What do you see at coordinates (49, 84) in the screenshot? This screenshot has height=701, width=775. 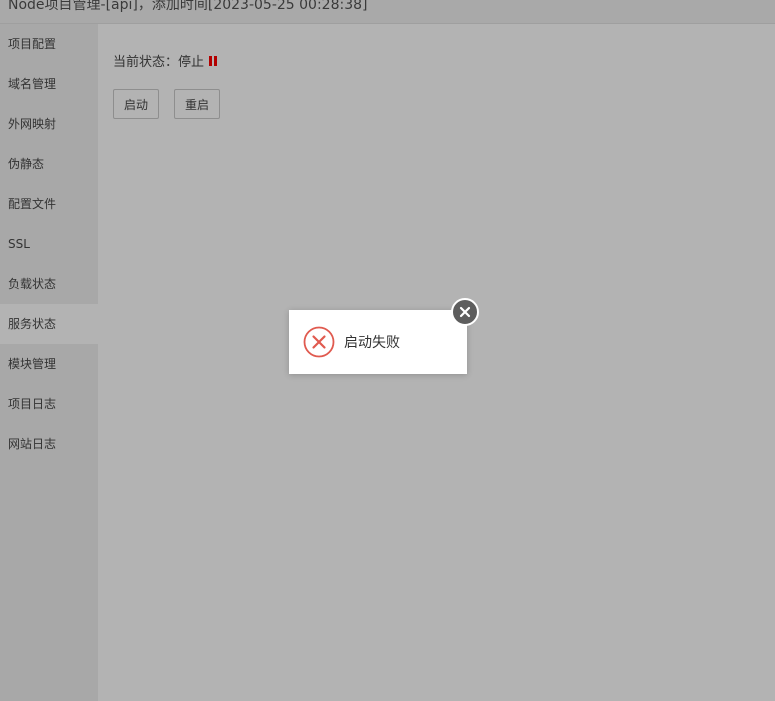 I see `sidebar-item-domain-management: 域名管理` at bounding box center [49, 84].